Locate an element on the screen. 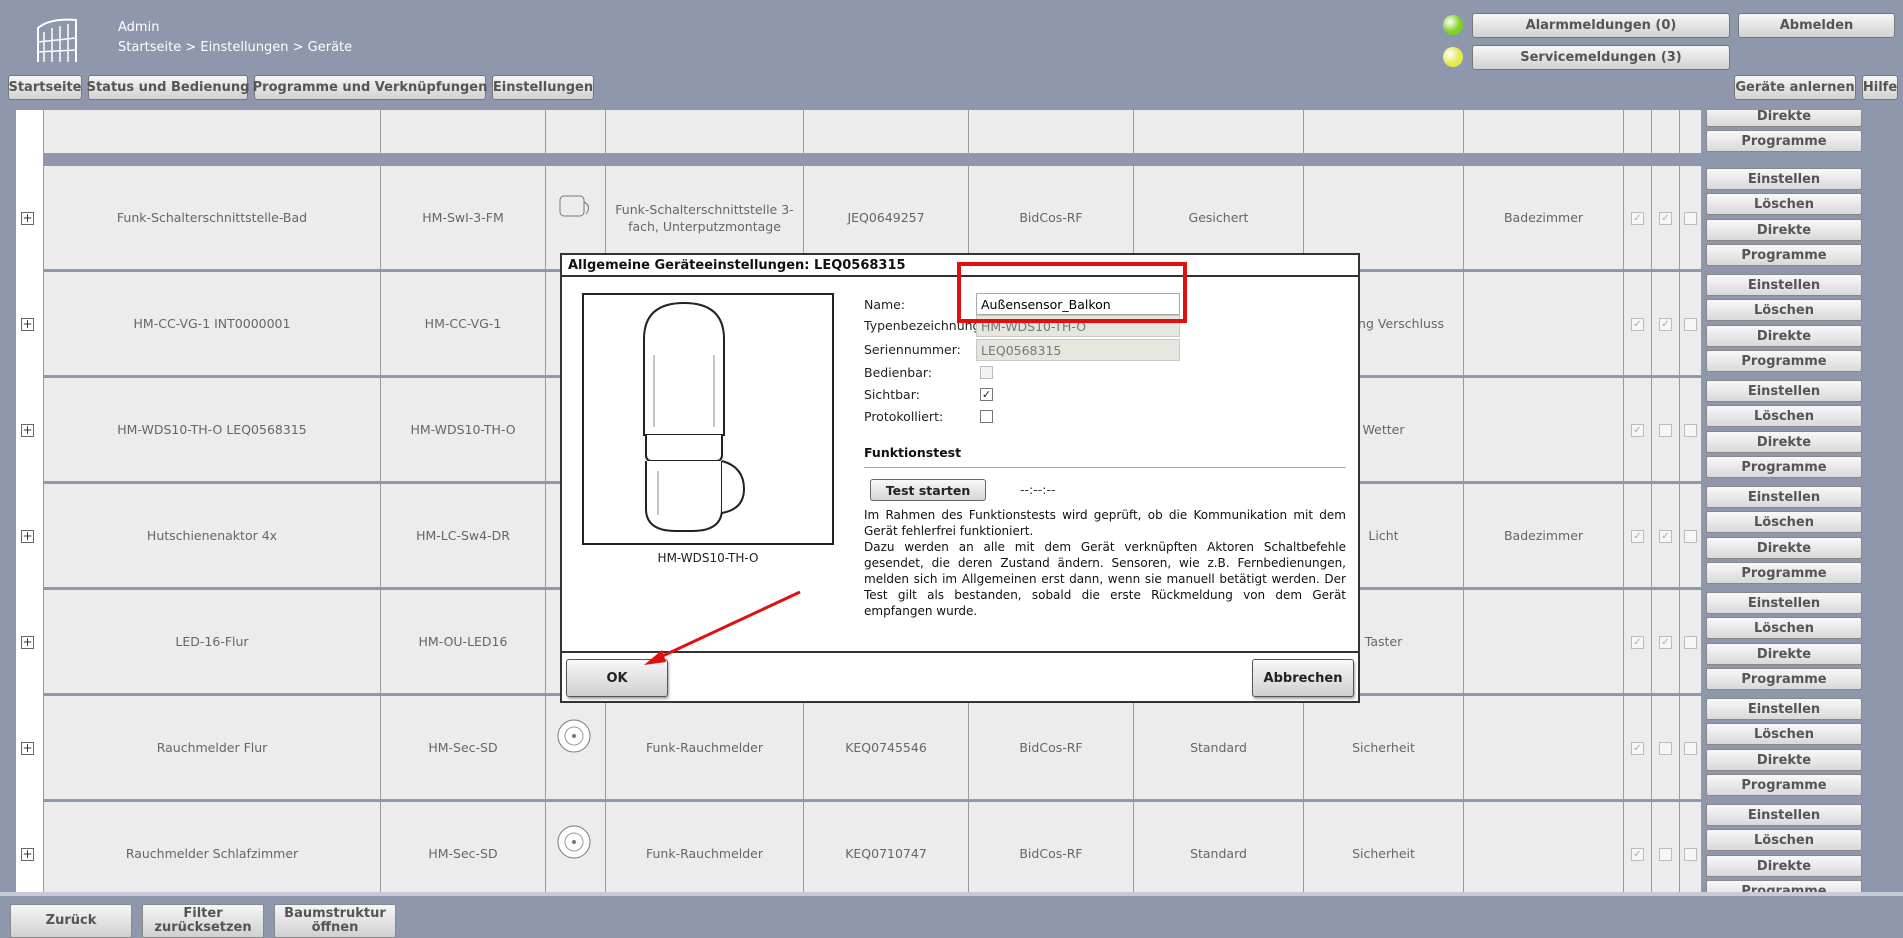 Image resolution: width=1903 pixels, height=938 pixels. nav-status-button: Status und Bedienung is located at coordinates (168, 87).